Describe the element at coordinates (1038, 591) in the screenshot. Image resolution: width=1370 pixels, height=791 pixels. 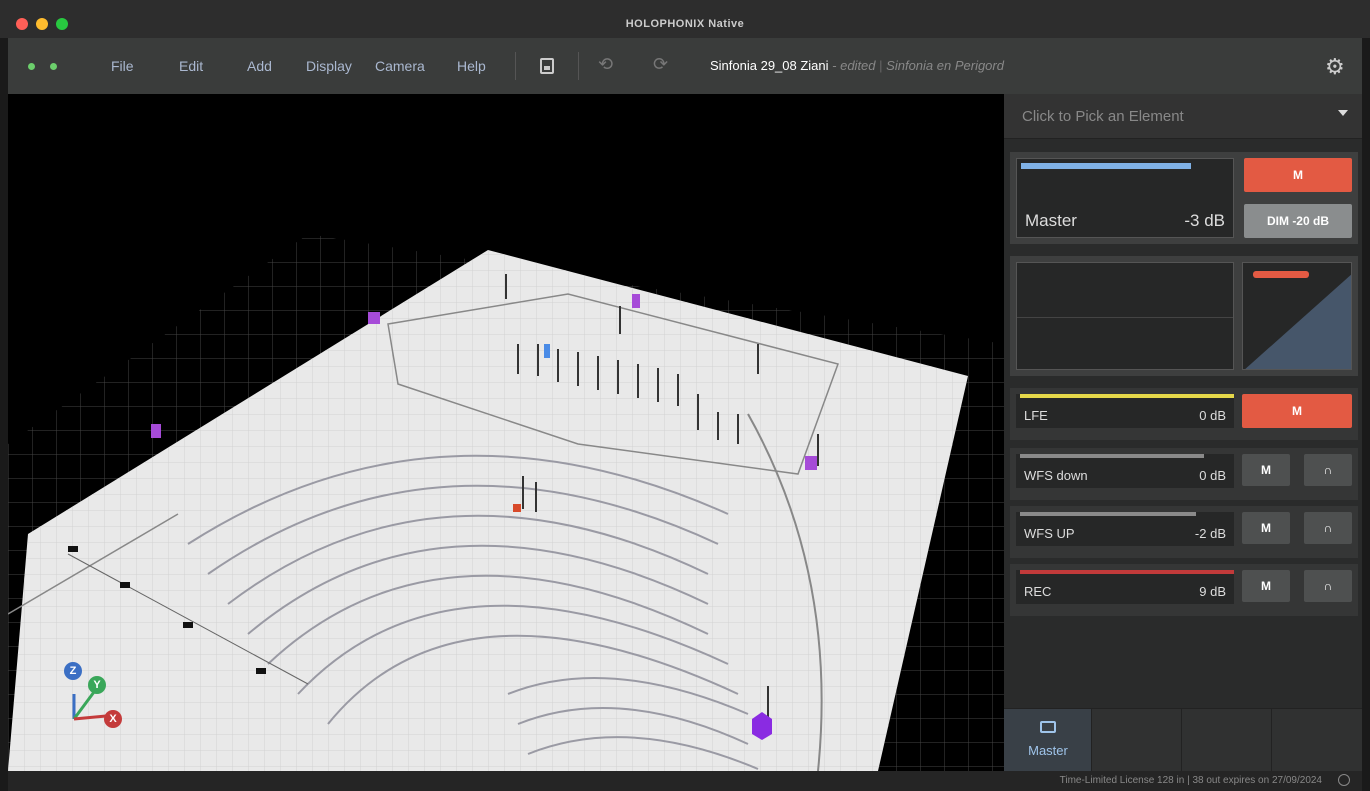
I see `bus-name: REC` at that location.